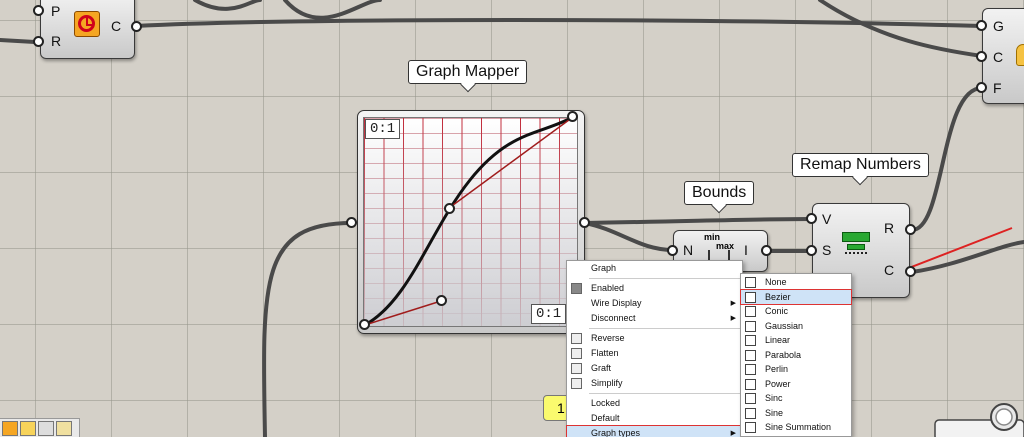 The width and height of the screenshot is (1024, 437). Describe the element at coordinates (796, 326) in the screenshot. I see `graph-type-gaussian: Gaussian` at that location.